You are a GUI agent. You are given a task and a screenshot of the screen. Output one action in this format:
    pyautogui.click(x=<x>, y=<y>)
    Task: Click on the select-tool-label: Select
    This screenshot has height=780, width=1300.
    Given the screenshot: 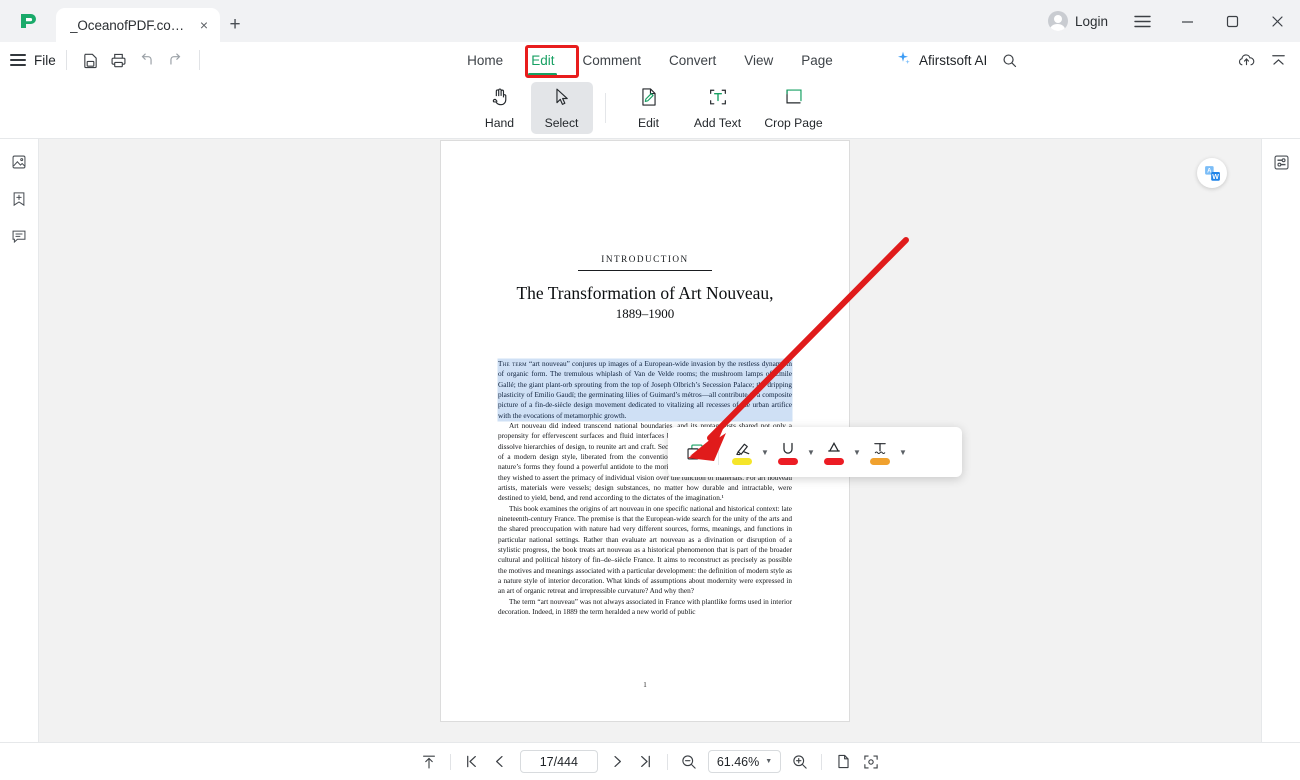 What is the action you would take?
    pyautogui.click(x=561, y=123)
    